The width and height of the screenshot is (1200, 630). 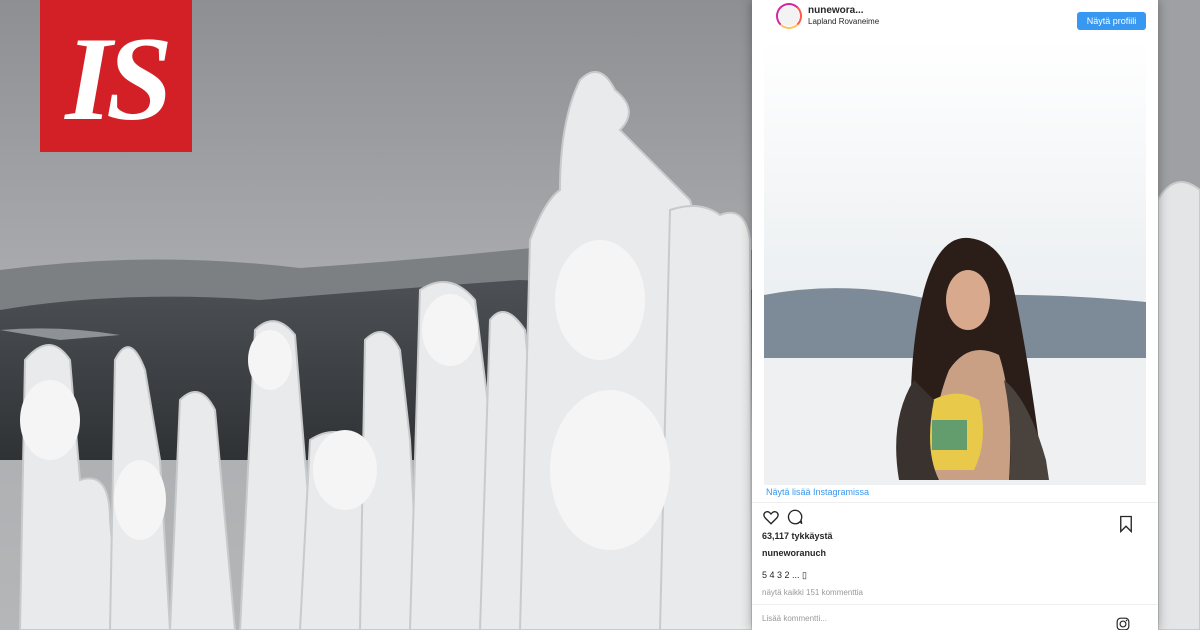 What do you see at coordinates (797, 536) in the screenshot?
I see `likes-count: 63,117 tykkäystä` at bounding box center [797, 536].